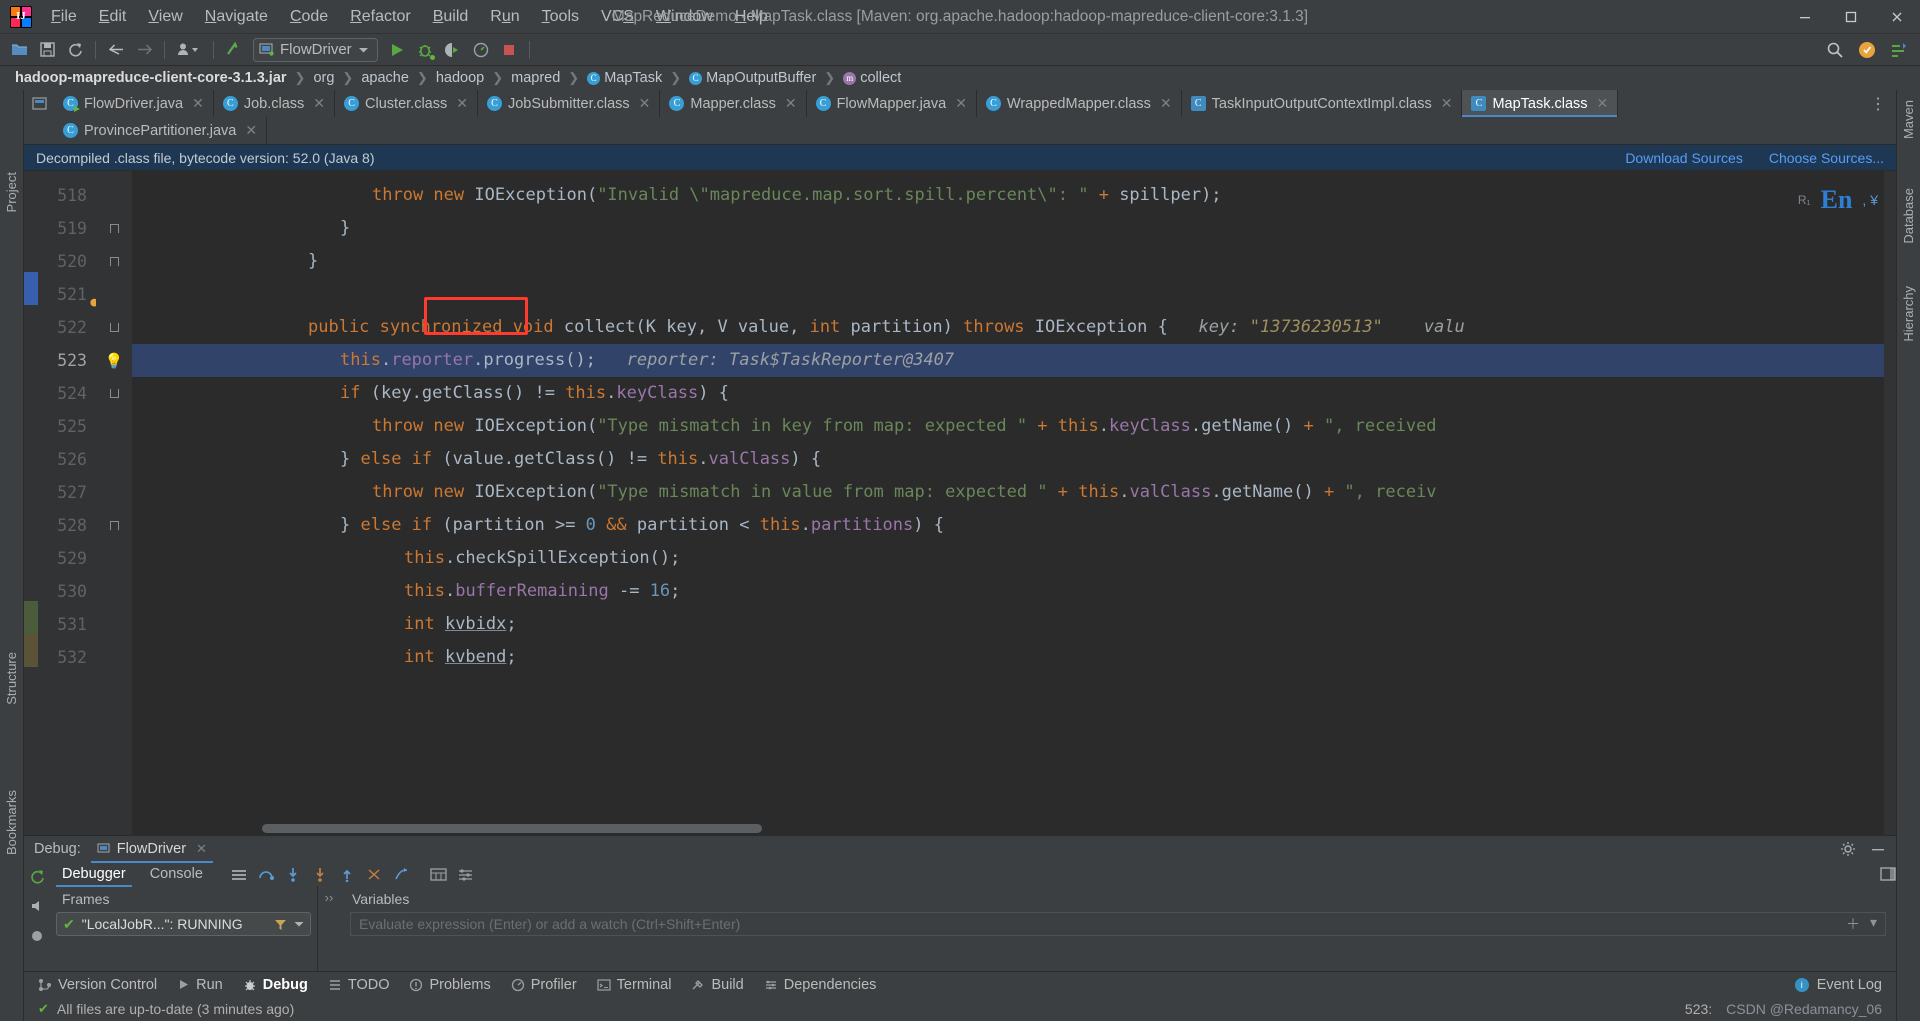 This screenshot has width=1920, height=1021. I want to click on menu-refactor: Refactor, so click(380, 17).